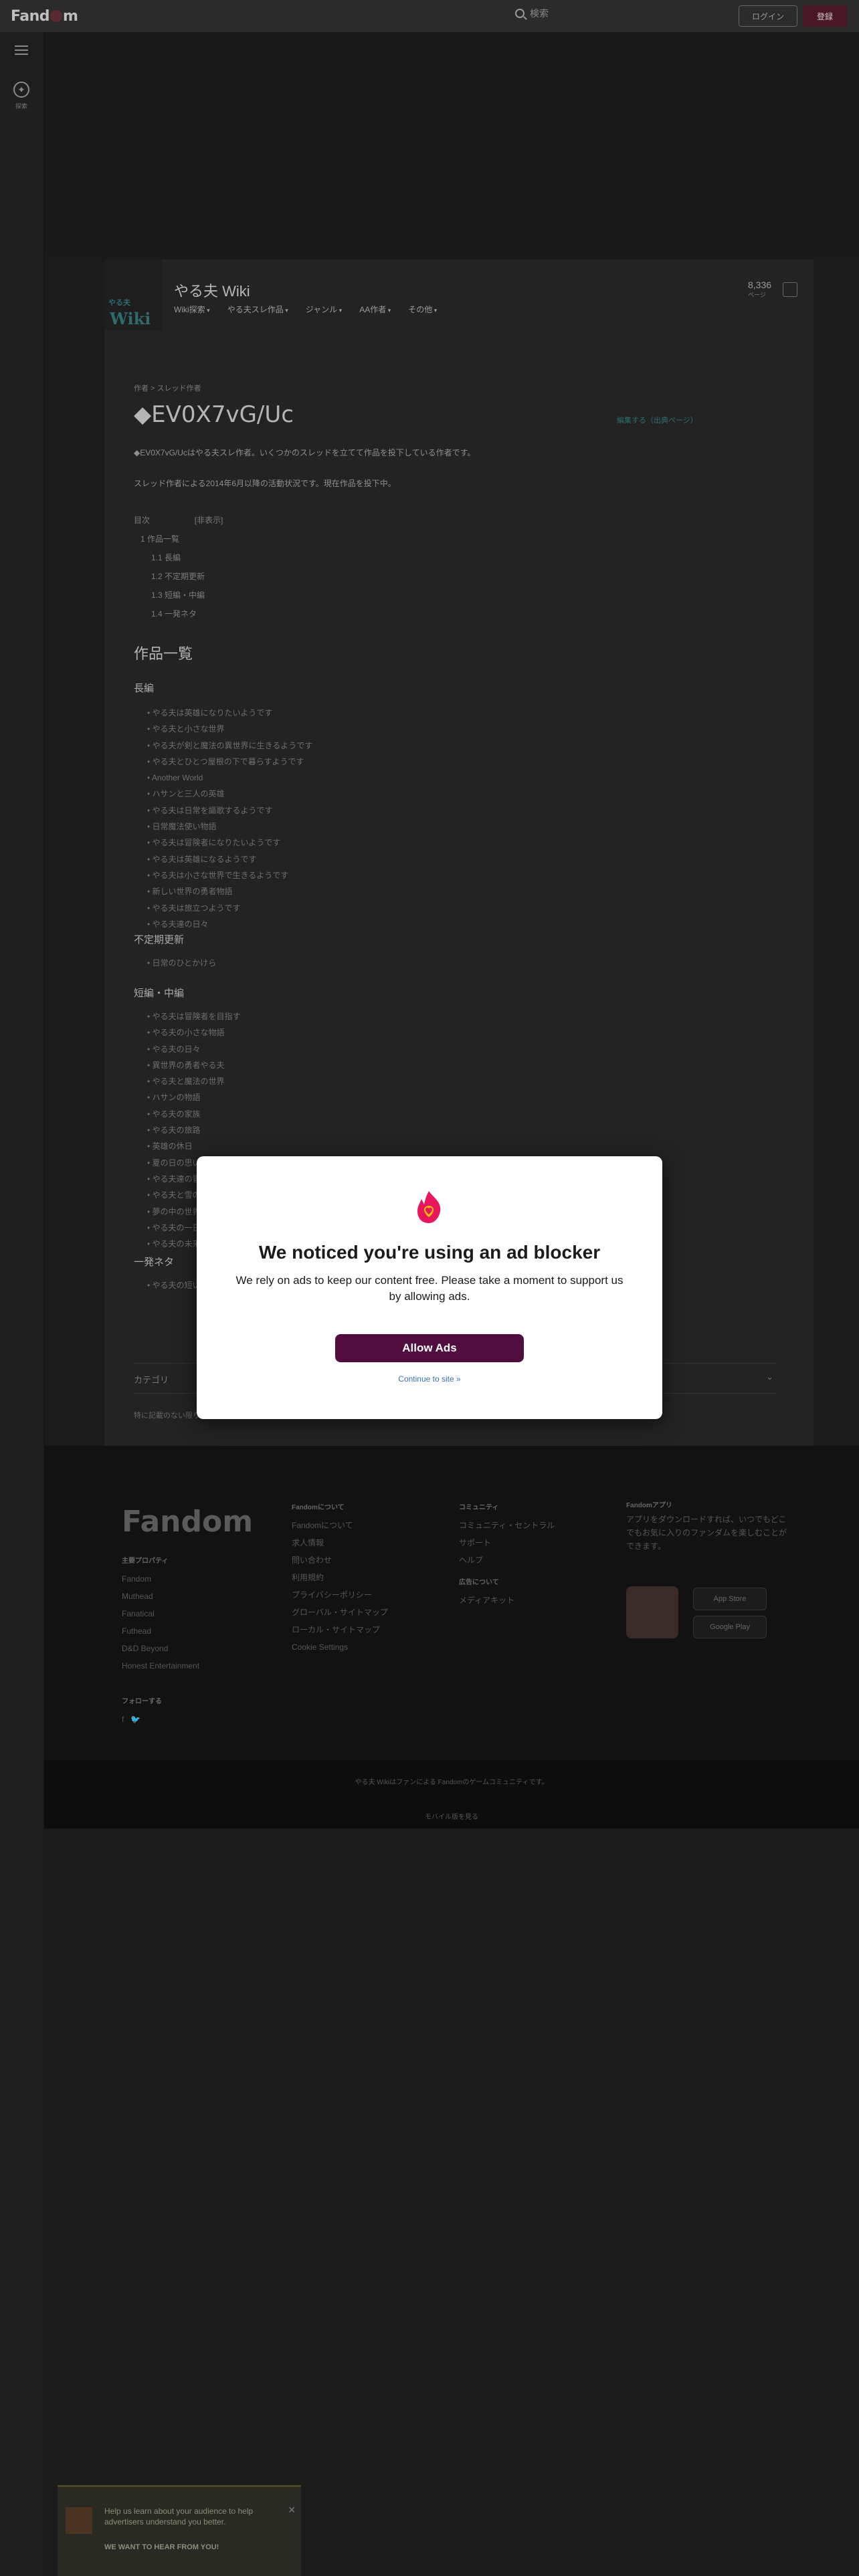 This screenshot has height=2576, width=859. I want to click on allow-ads-button: Allow Ads, so click(429, 1348).